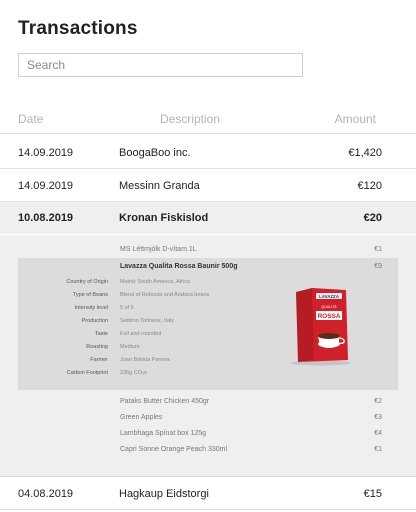  I want to click on line-item-name: Pataks Butter Chicken 450gr, so click(165, 401).